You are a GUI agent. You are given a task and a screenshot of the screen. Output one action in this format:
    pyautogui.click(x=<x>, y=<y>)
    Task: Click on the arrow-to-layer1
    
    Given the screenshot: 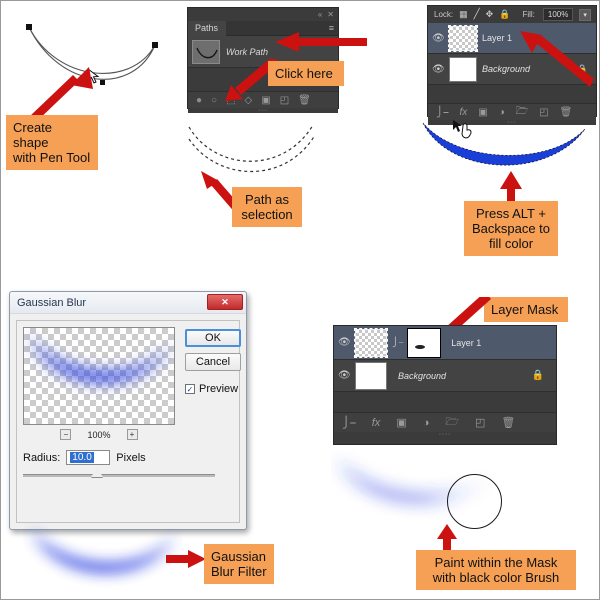 What is the action you would take?
    pyautogui.click(x=557, y=59)
    